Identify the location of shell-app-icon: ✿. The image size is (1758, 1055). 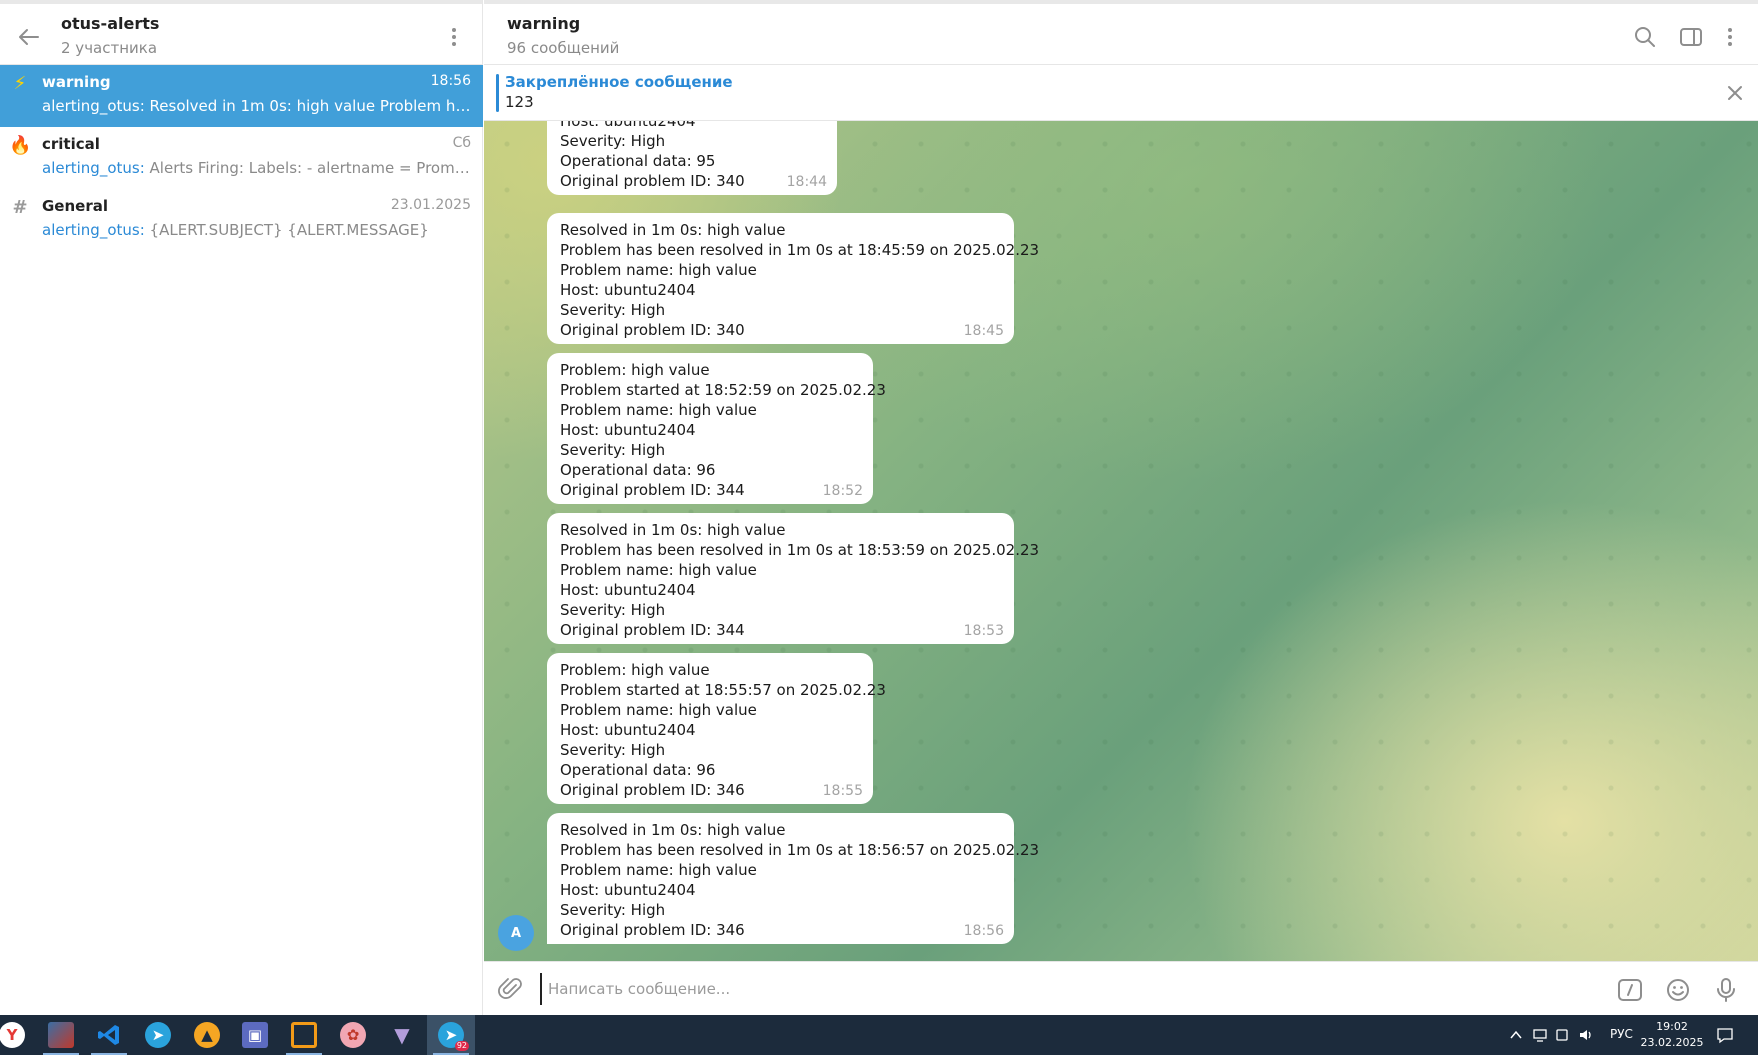
(353, 1035).